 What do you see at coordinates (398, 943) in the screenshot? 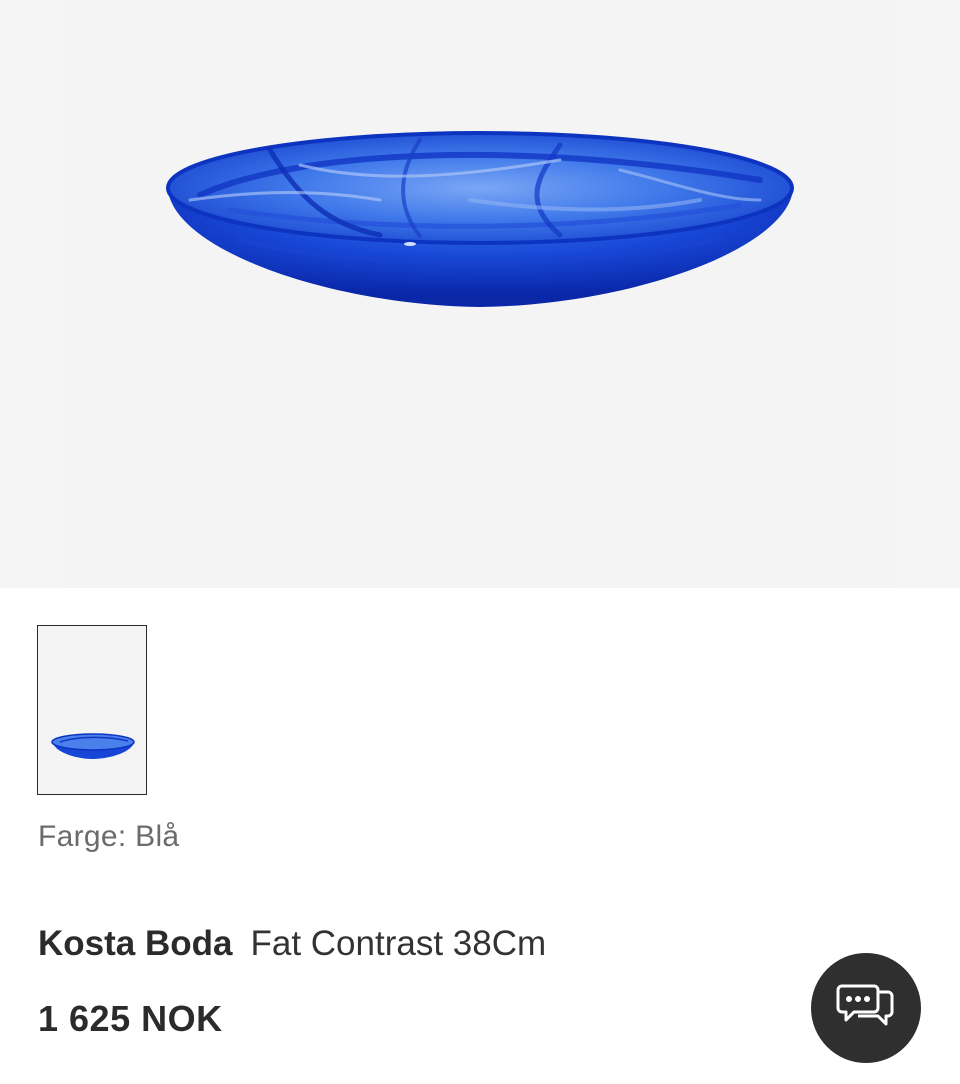
I see `product-name: Fat Contrast 38Cm` at bounding box center [398, 943].